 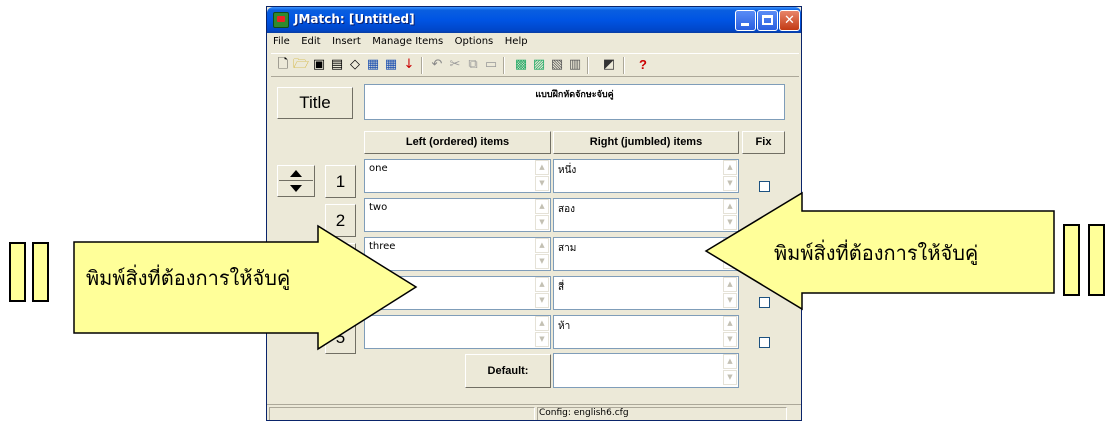 I want to click on help-icon: ?, so click(x=643, y=65).